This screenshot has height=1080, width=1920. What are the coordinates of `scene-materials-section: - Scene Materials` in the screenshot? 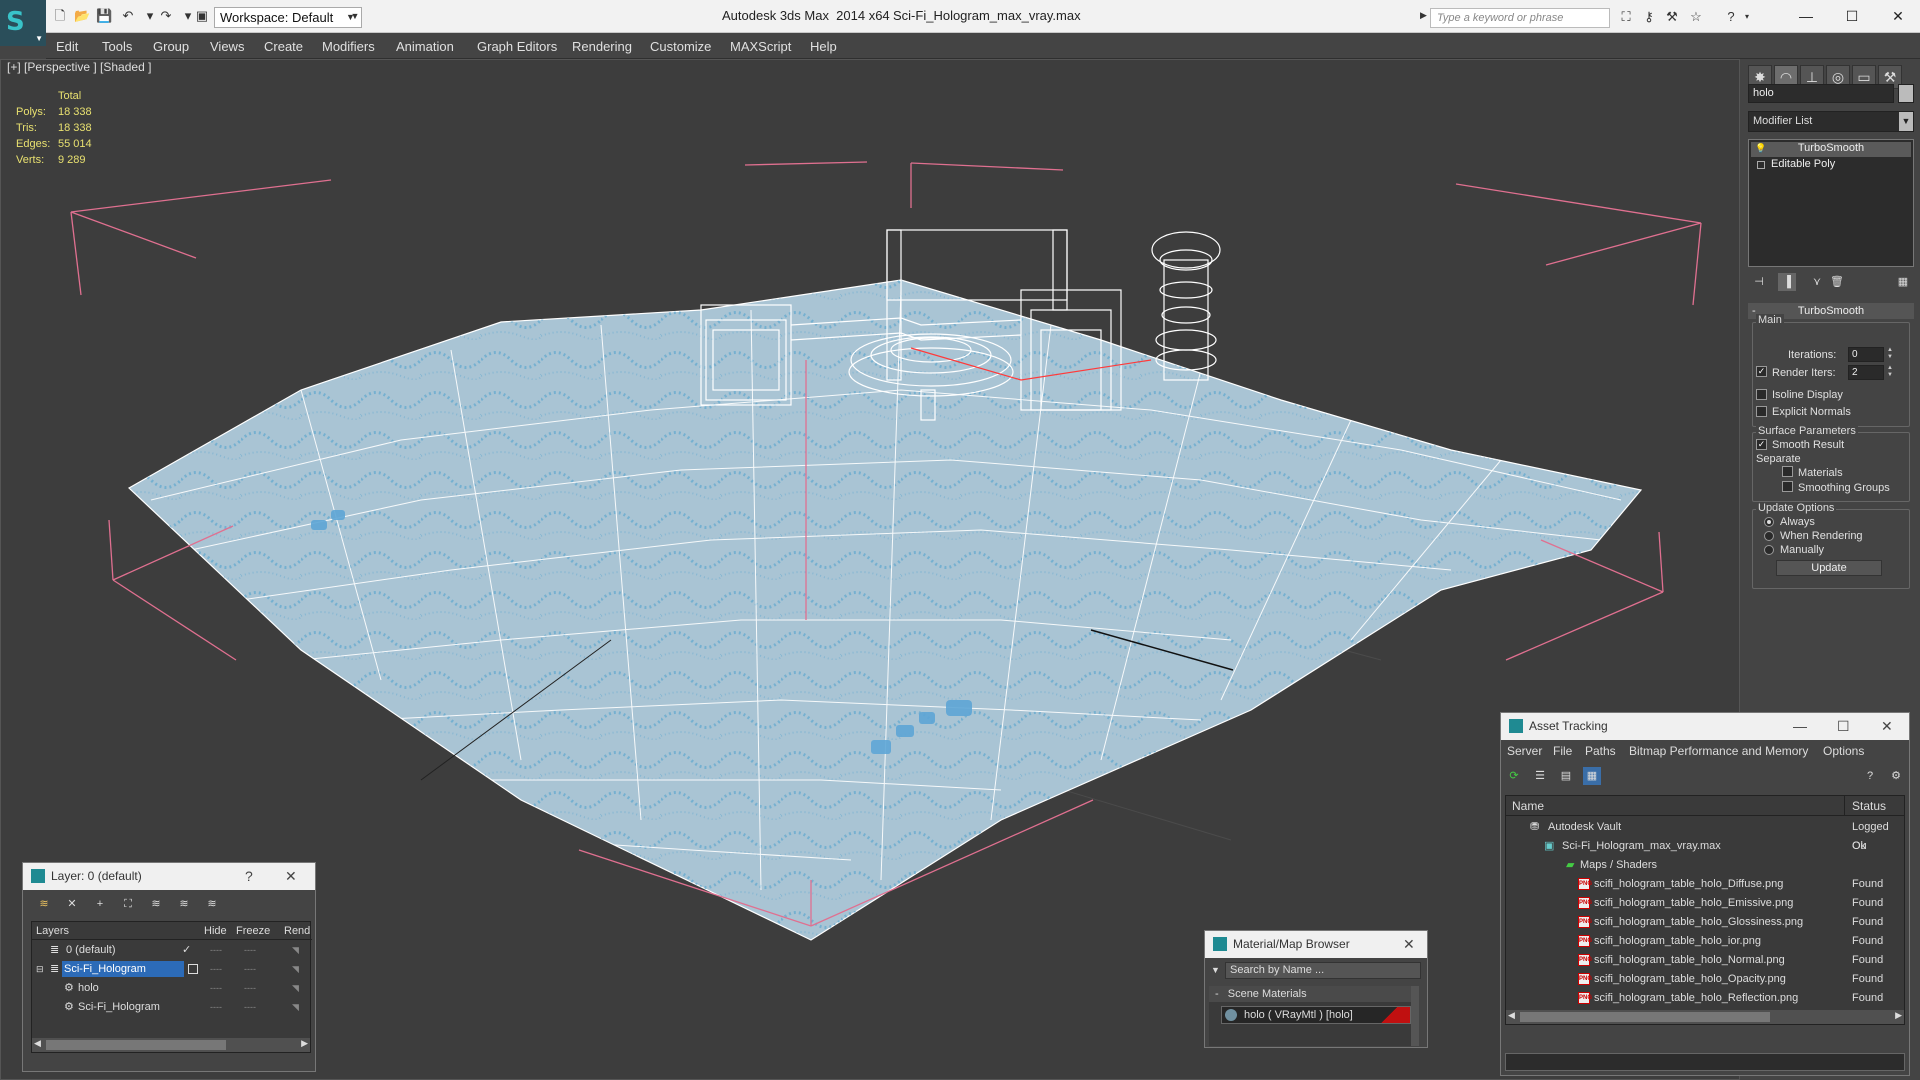 It's located at (1312, 994).